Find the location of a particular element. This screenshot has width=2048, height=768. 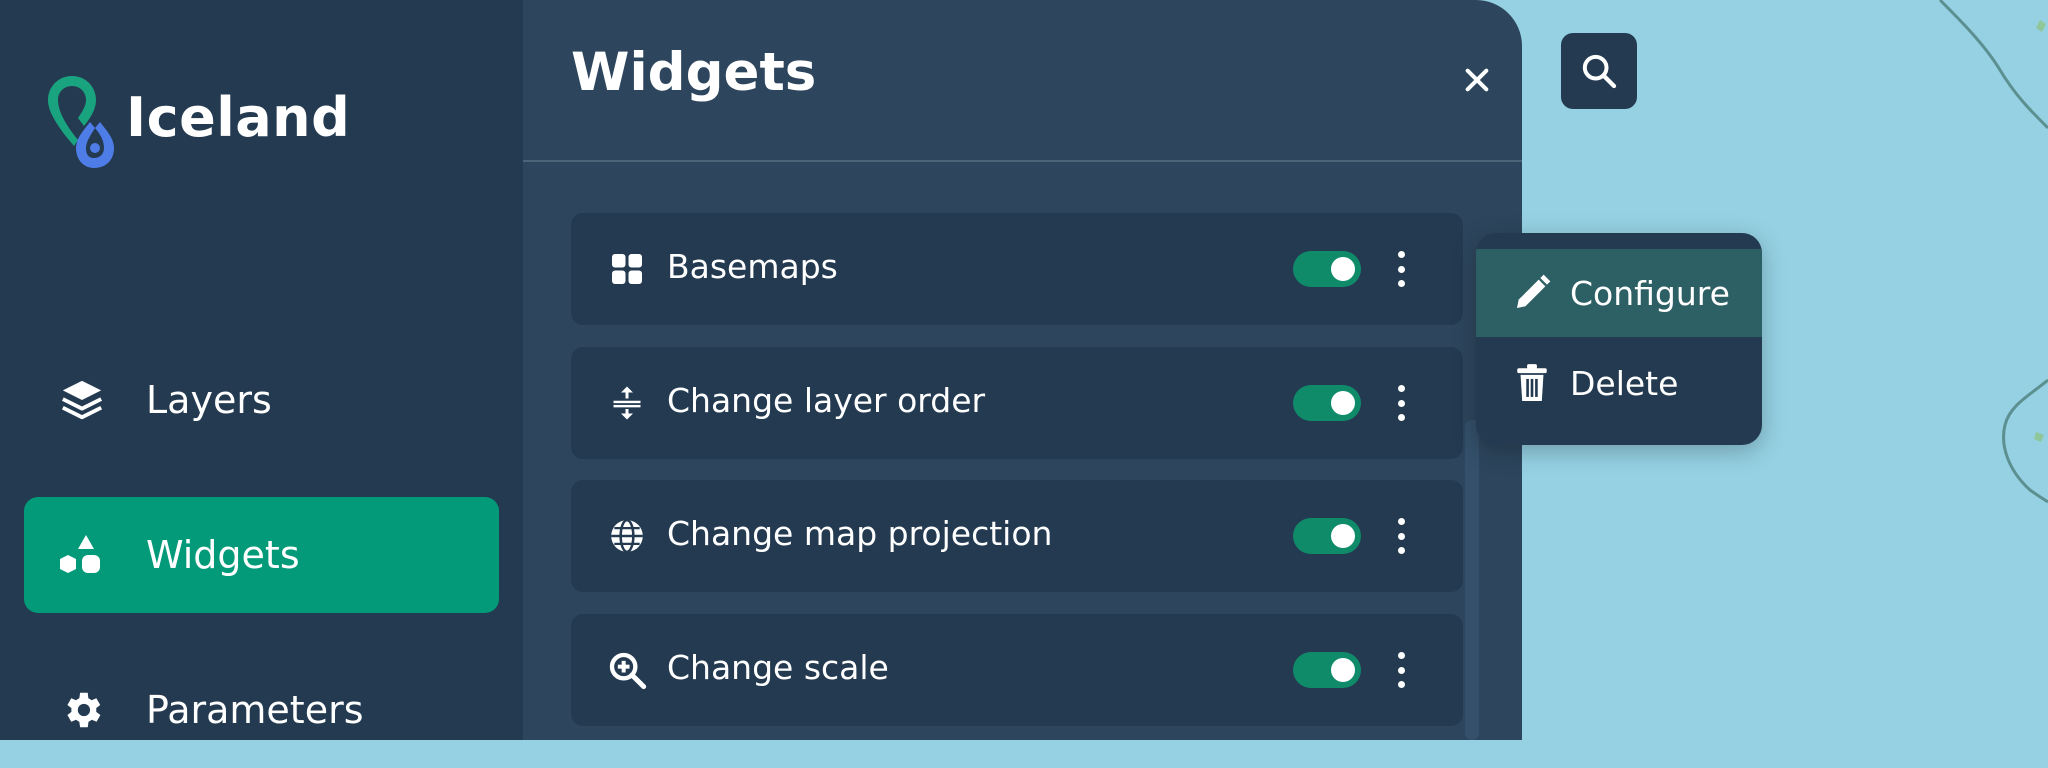

widget-label: Basemaps is located at coordinates (752, 266).